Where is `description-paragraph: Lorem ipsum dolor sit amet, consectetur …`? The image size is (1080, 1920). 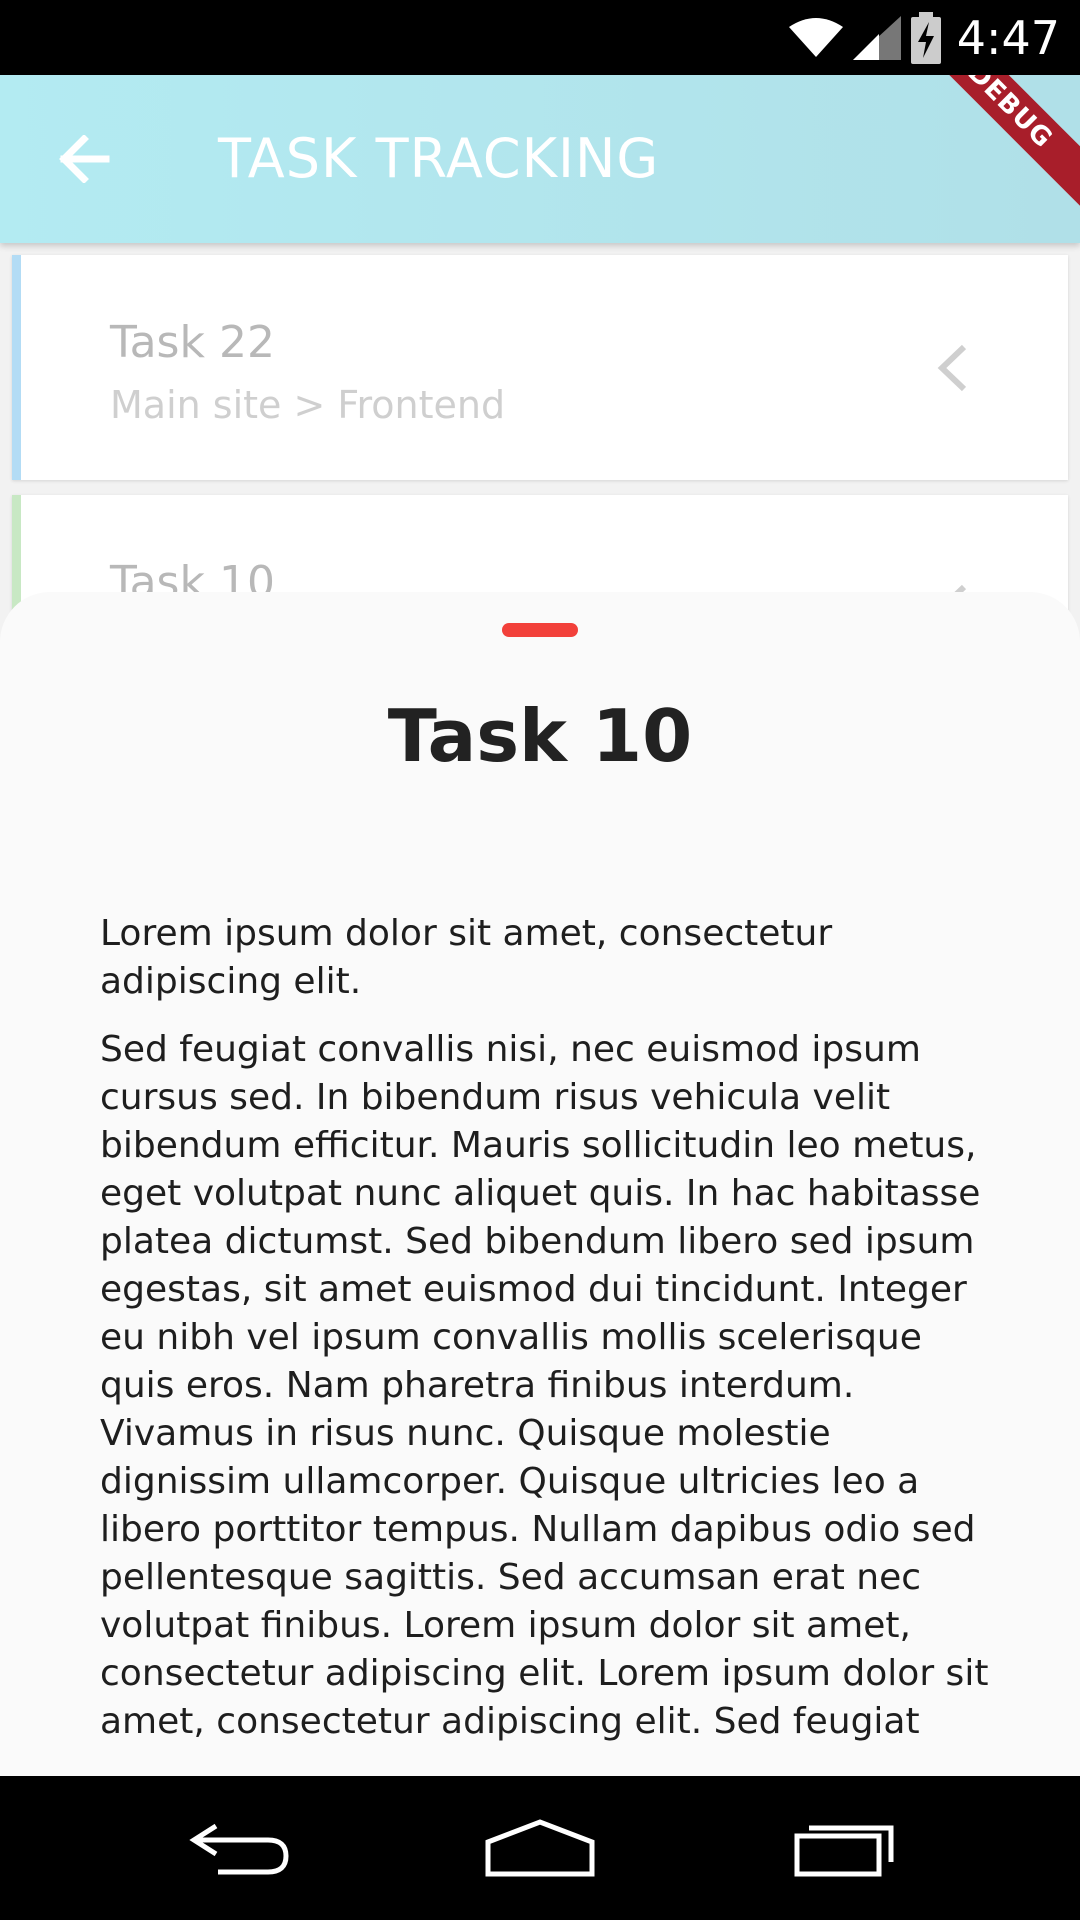
description-paragraph: Lorem ipsum dolor sit amet, consectetur … is located at coordinates (466, 957).